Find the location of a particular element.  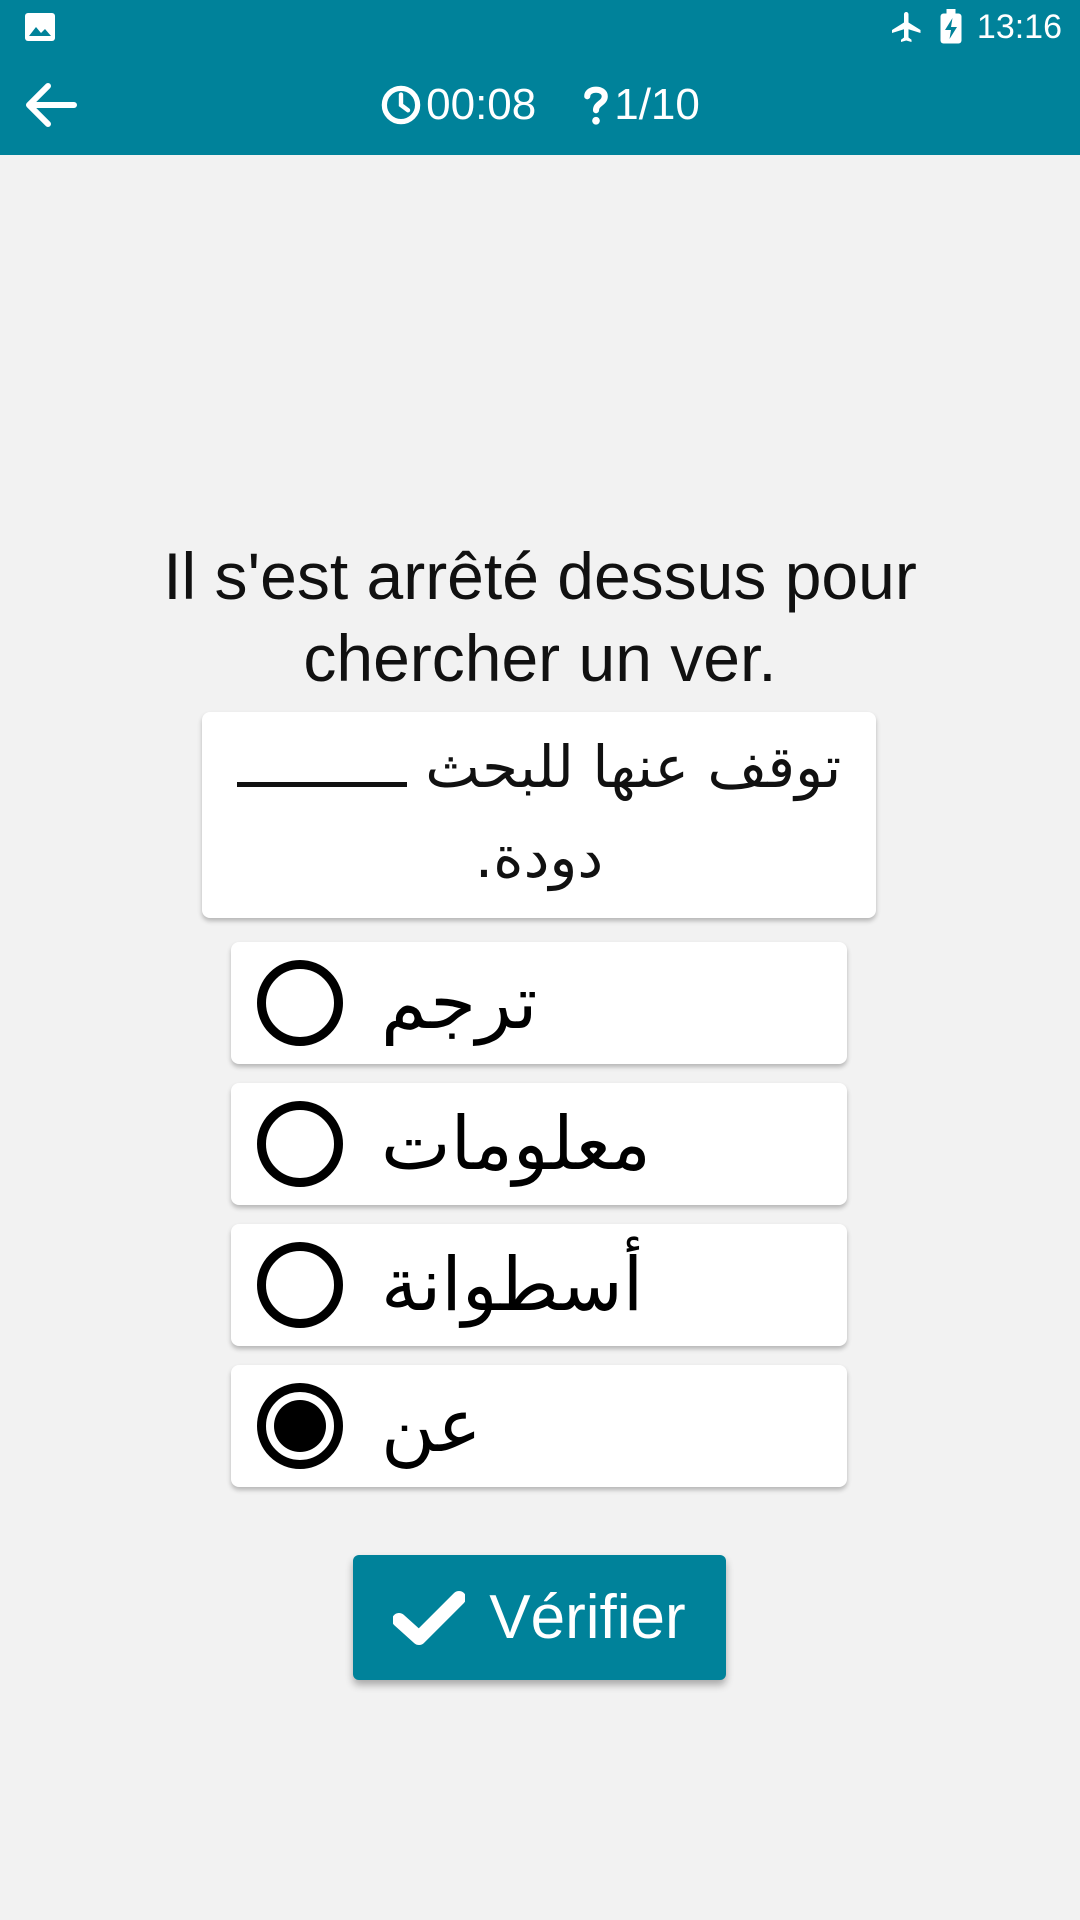

option-label: ترجم is located at coordinates (459, 1003).